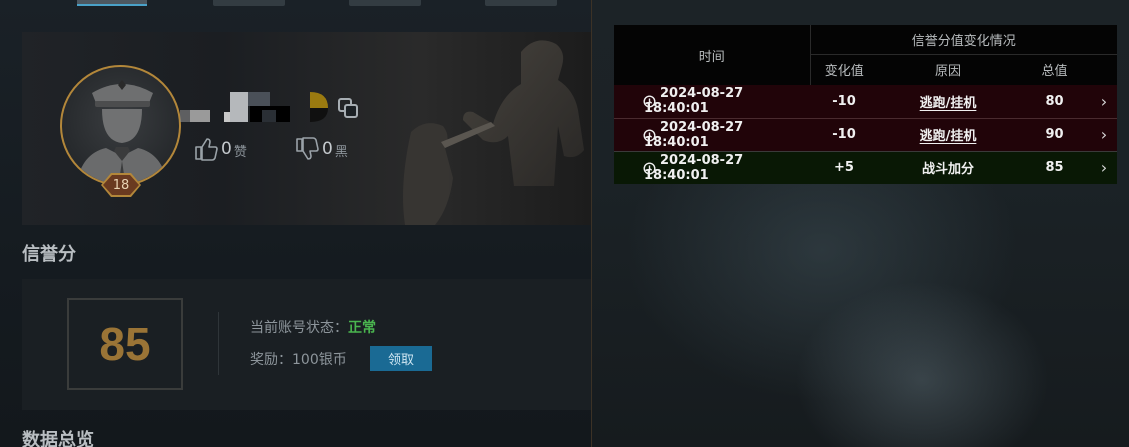 The image size is (1129, 447). What do you see at coordinates (121, 185) in the screenshot?
I see `level-value: 18` at bounding box center [121, 185].